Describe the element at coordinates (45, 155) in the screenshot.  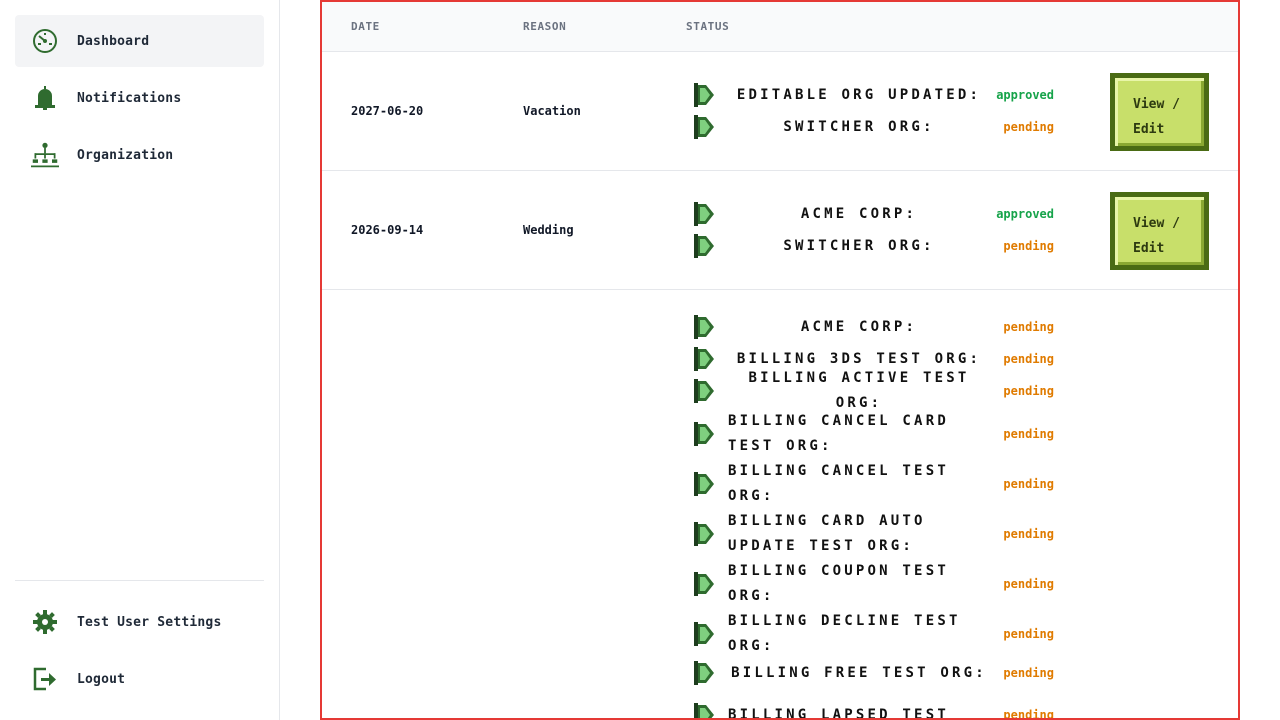
I see `org-chart-icon` at that location.